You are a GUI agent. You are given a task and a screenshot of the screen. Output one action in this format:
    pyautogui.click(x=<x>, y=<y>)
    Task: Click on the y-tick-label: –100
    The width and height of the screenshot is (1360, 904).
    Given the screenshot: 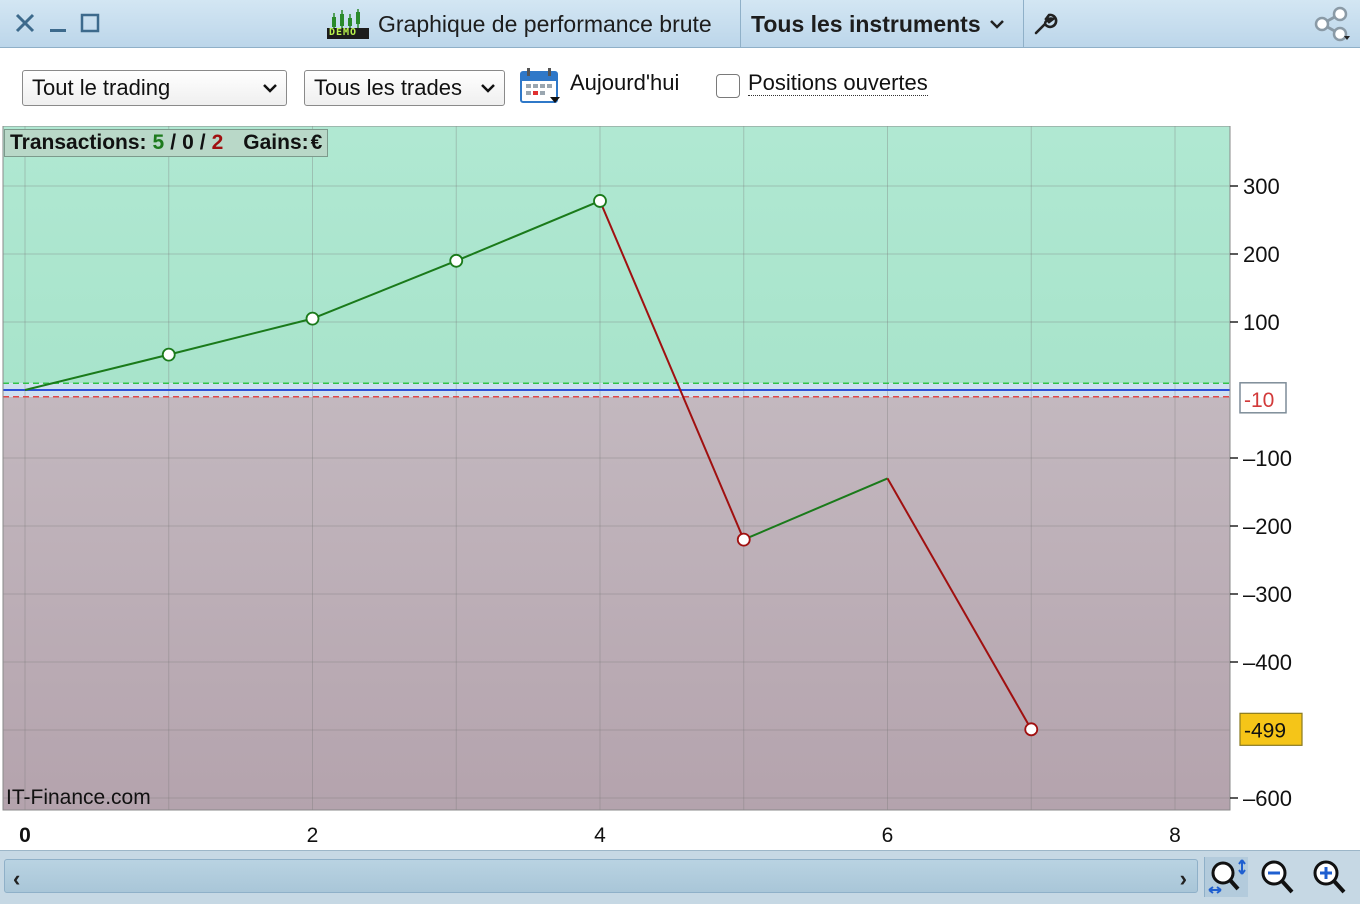 What is the action you would take?
    pyautogui.click(x=1267, y=458)
    